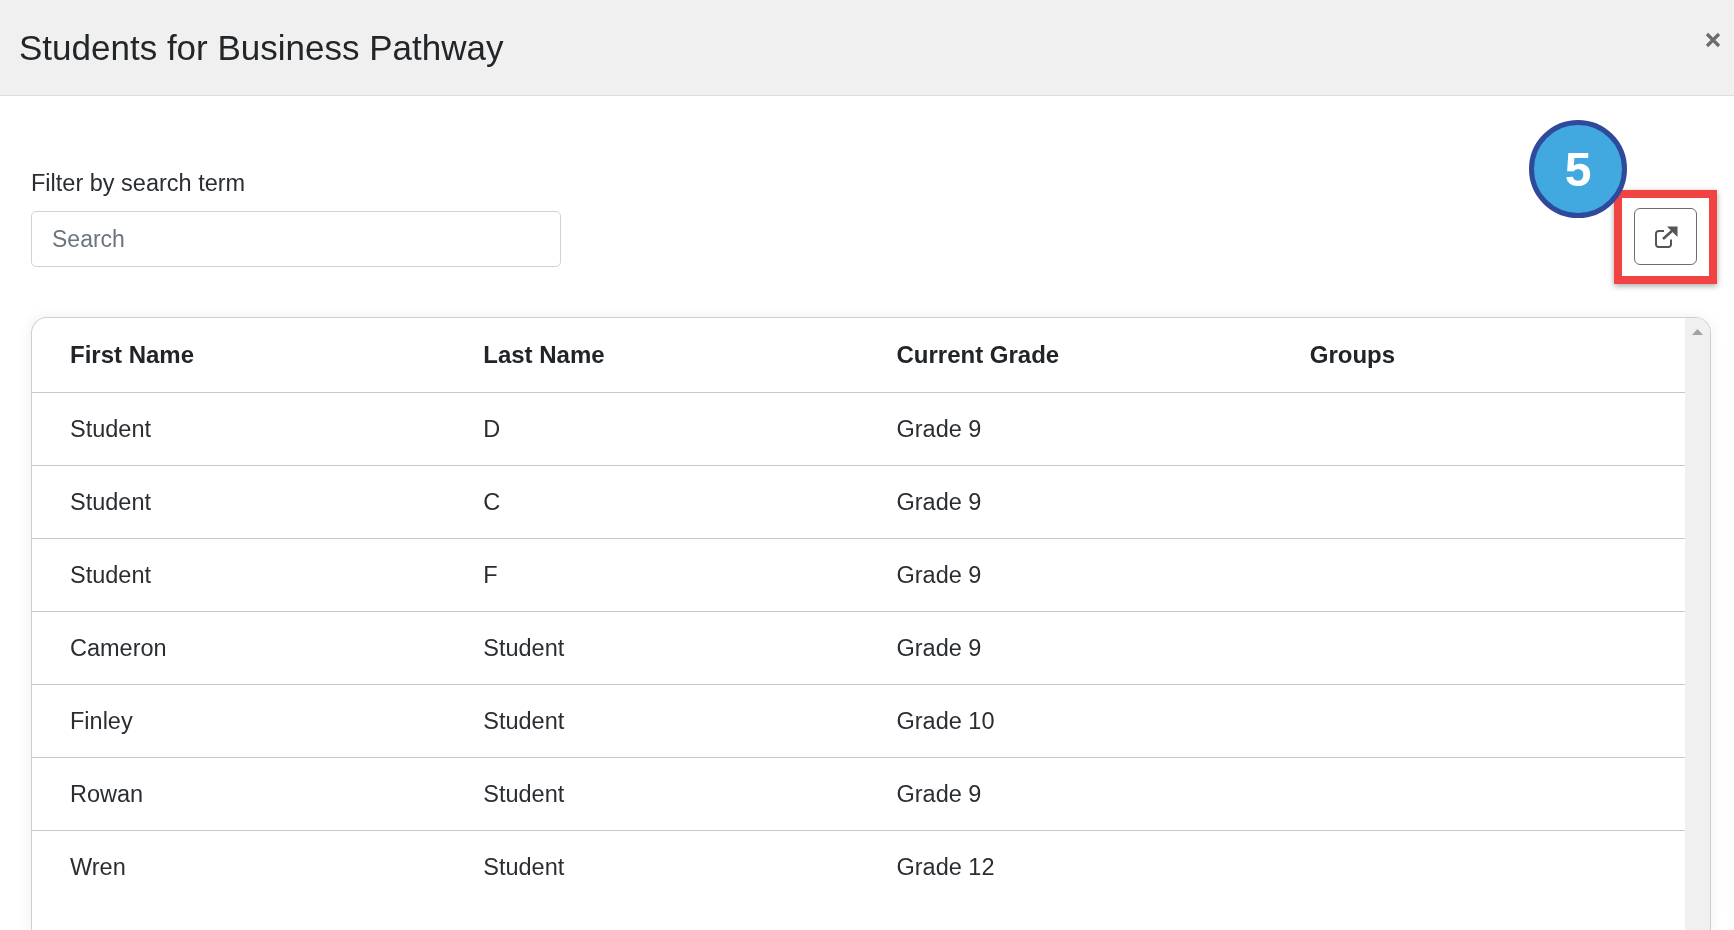 Image resolution: width=1734 pixels, height=930 pixels. I want to click on close-icon, so click(1713, 40).